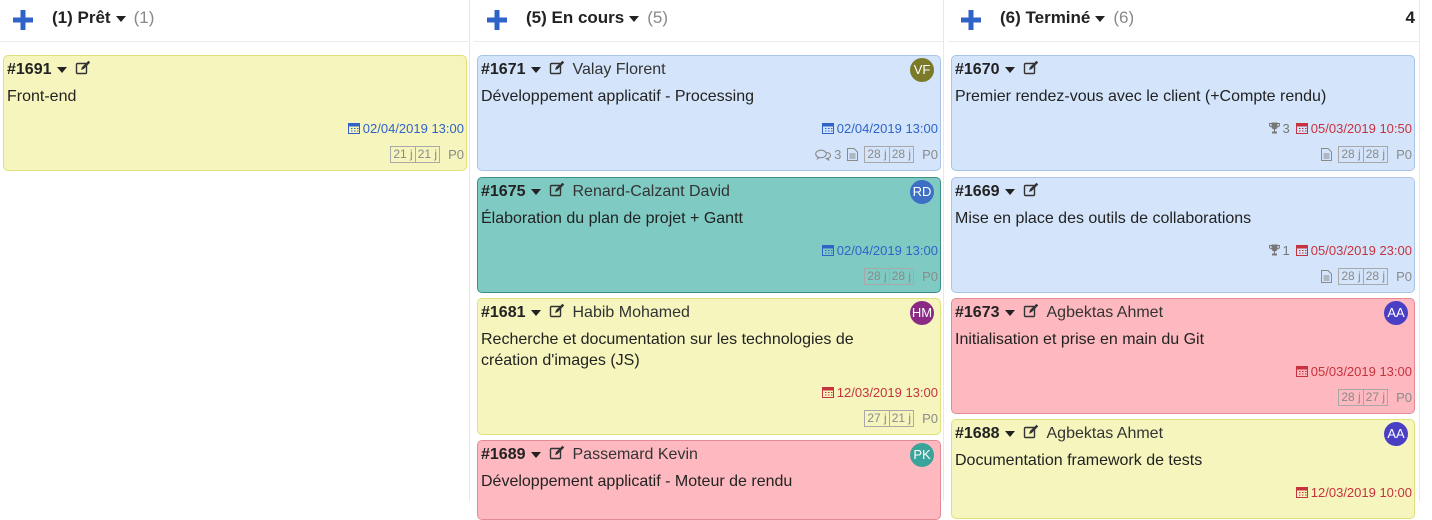  Describe the element at coordinates (1396, 313) in the screenshot. I see `avatar: AA` at that location.